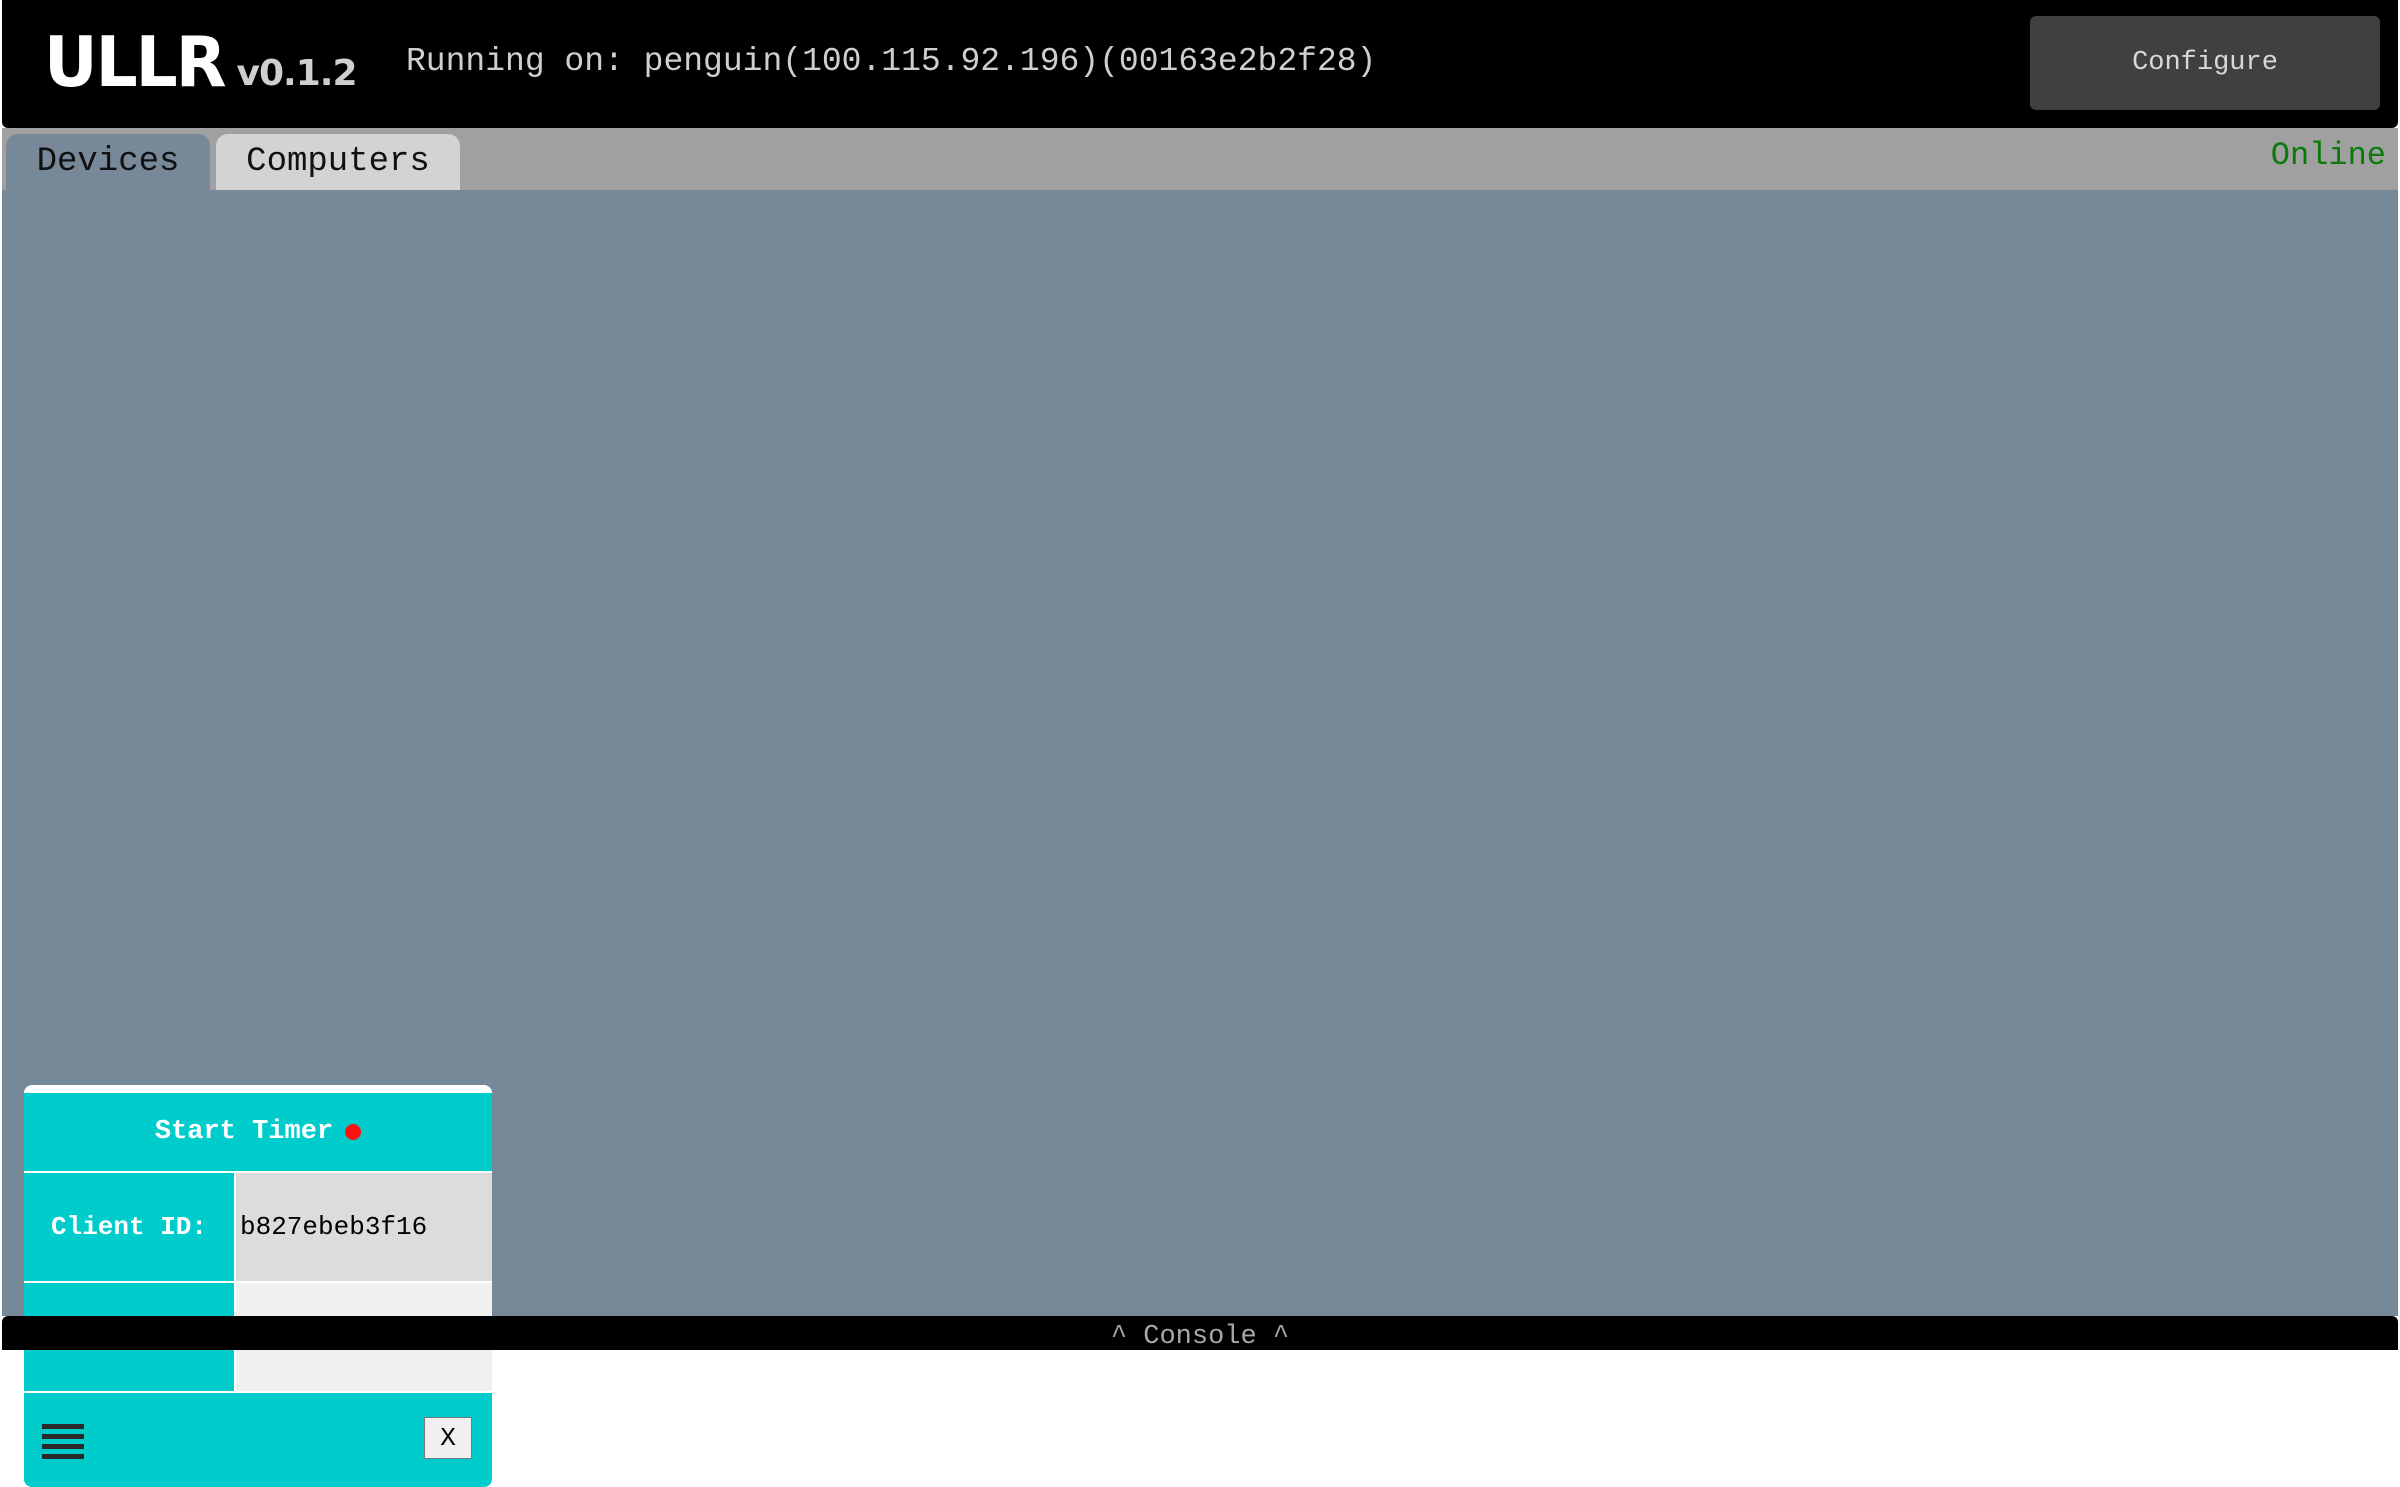 The width and height of the screenshot is (2400, 1487). What do you see at coordinates (353, 1132) in the screenshot?
I see `status-dot-icon` at bounding box center [353, 1132].